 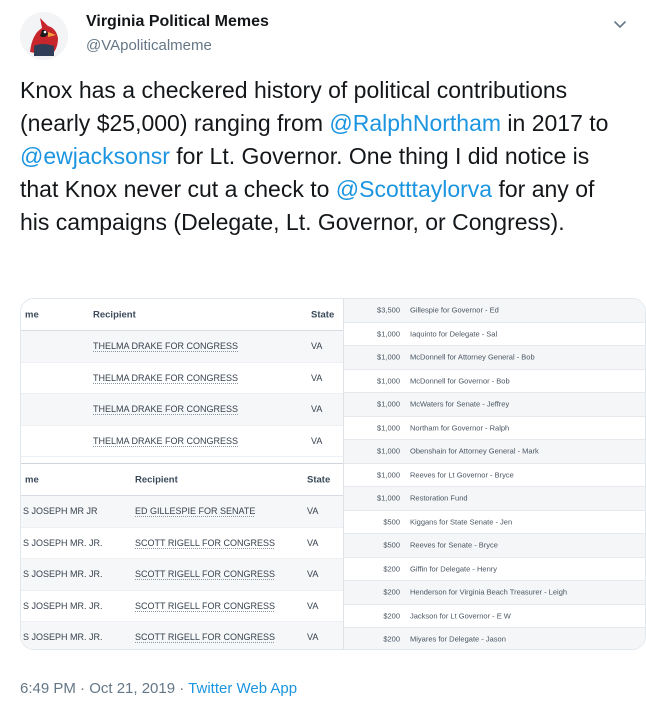 What do you see at coordinates (462, 475) in the screenshot?
I see `recipient-desc: Reeves for Lt Governor - Bryce` at bounding box center [462, 475].